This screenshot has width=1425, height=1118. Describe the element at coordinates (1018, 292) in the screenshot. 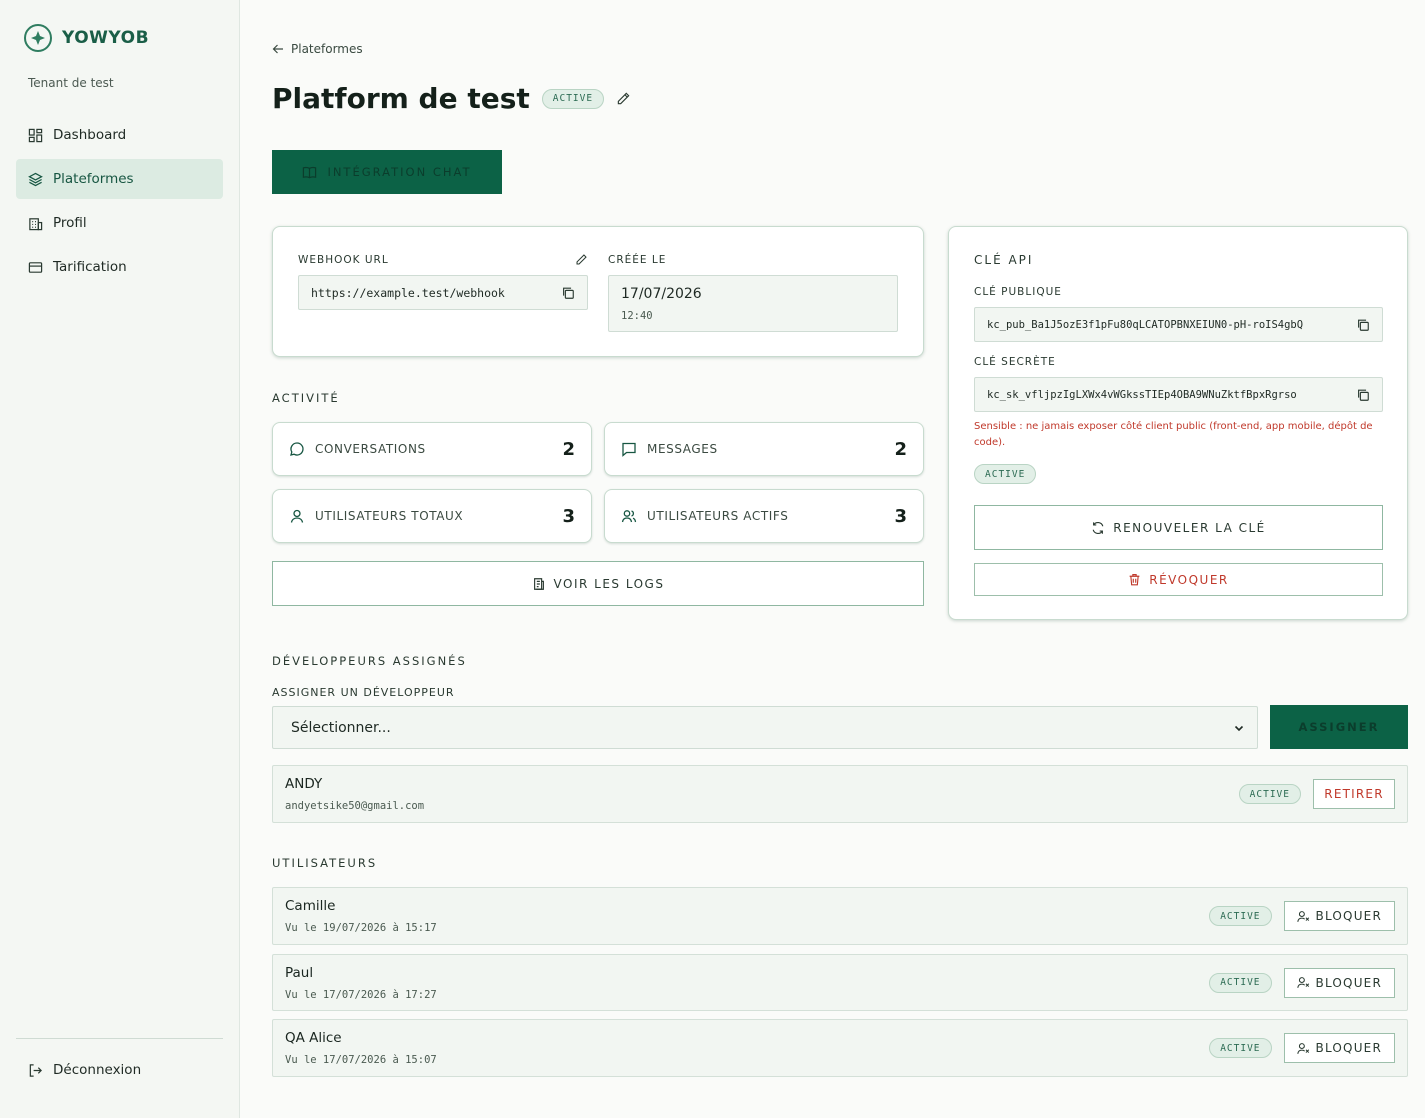

I see `public-key-label: CLÉ PUBLIQUE` at that location.